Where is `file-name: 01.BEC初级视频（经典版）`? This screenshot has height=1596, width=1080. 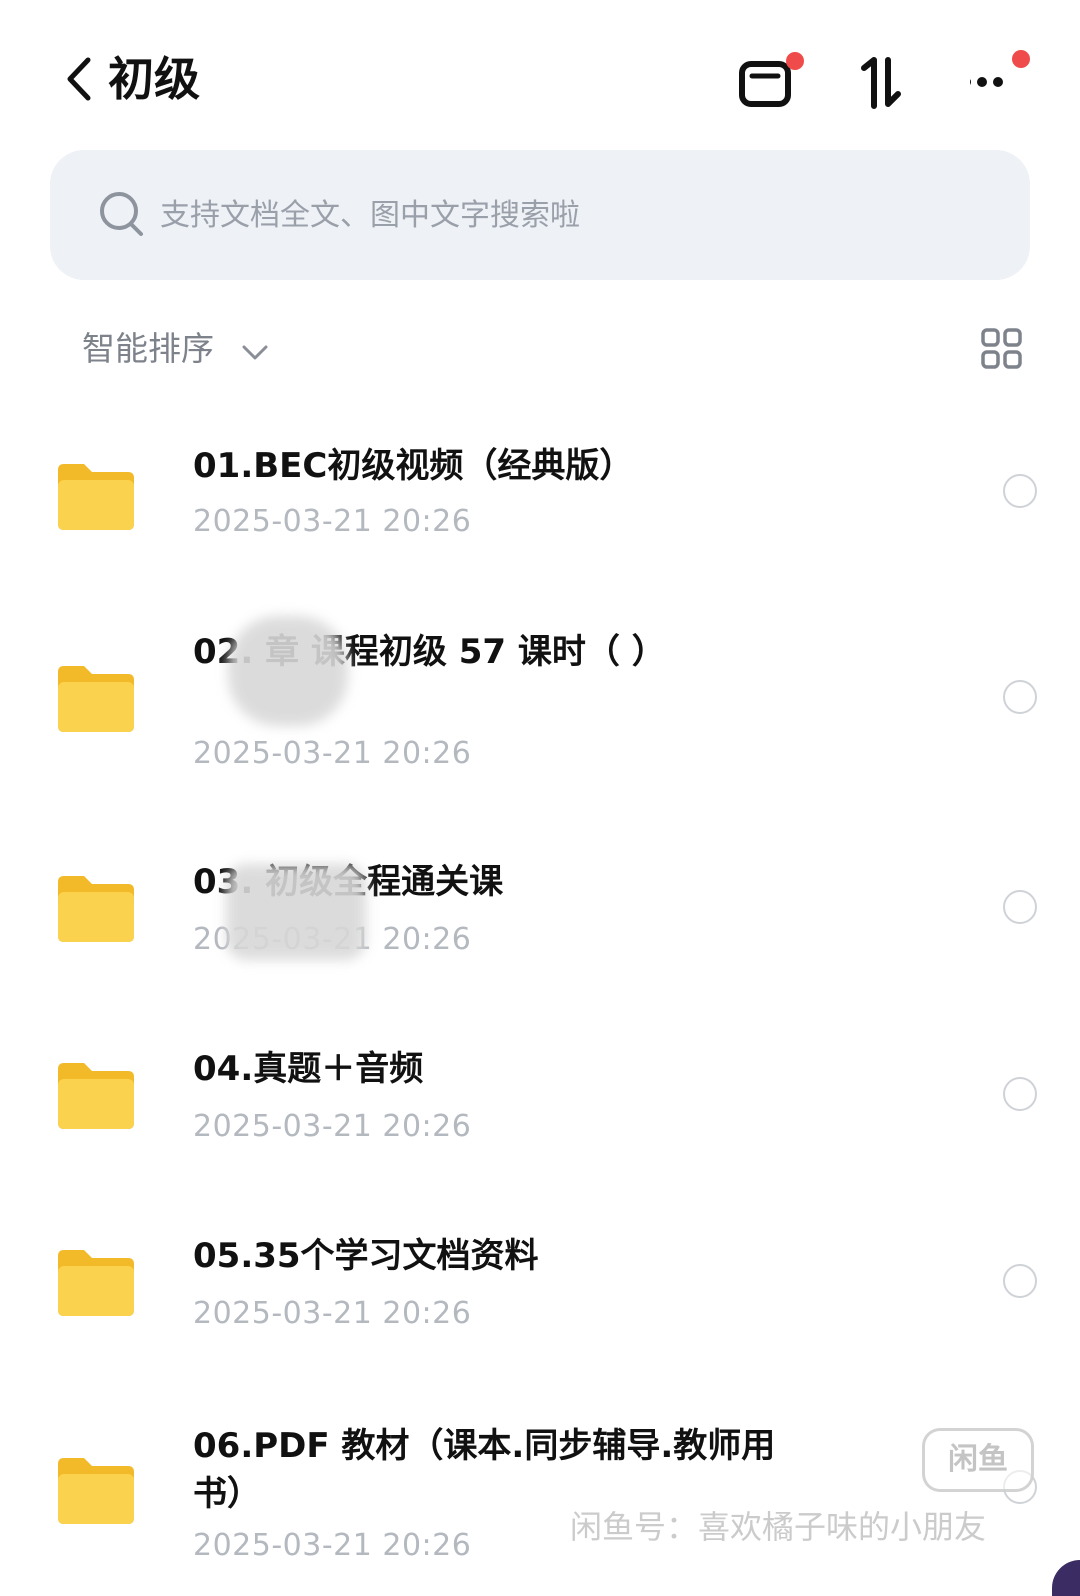
file-name: 01.BEC初级视频（经典版） is located at coordinates (413, 466).